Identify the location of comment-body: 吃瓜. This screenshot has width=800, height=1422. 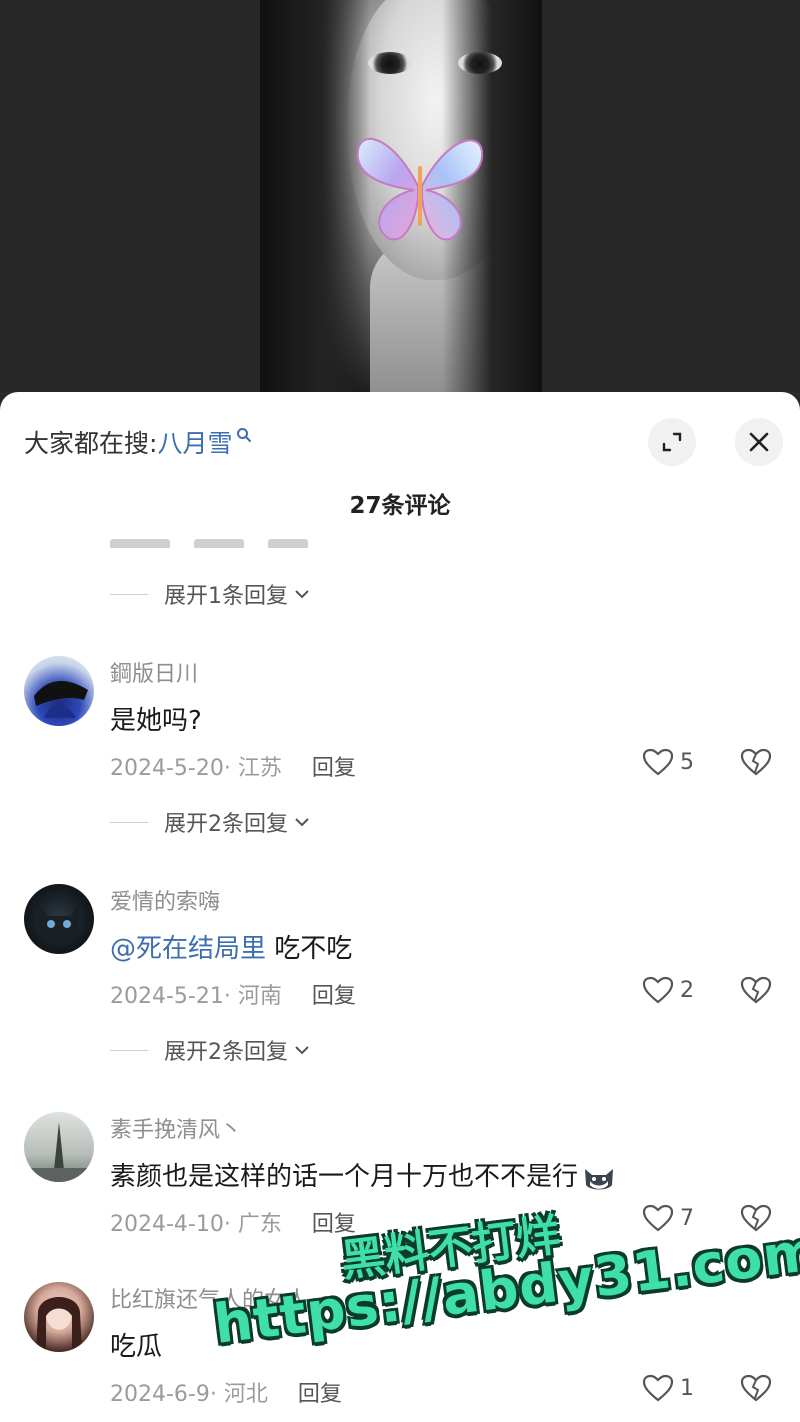
(136, 1347).